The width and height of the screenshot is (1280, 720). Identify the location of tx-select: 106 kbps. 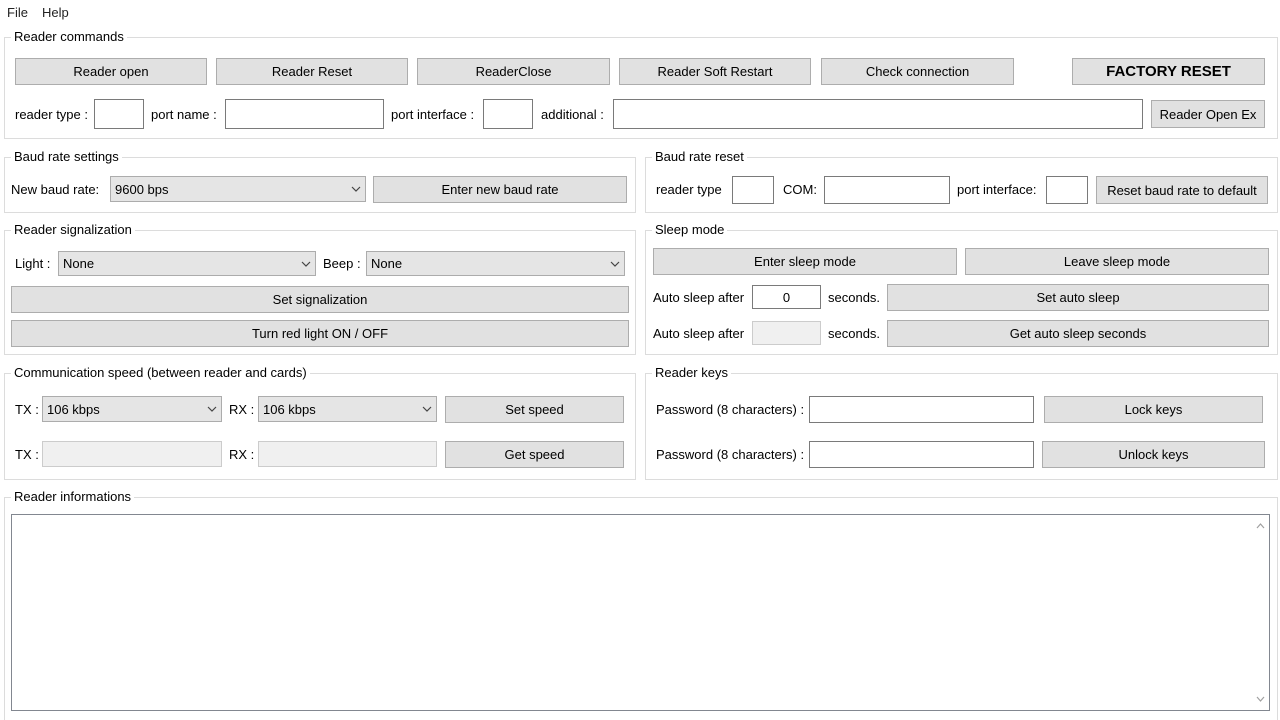
(132, 409).